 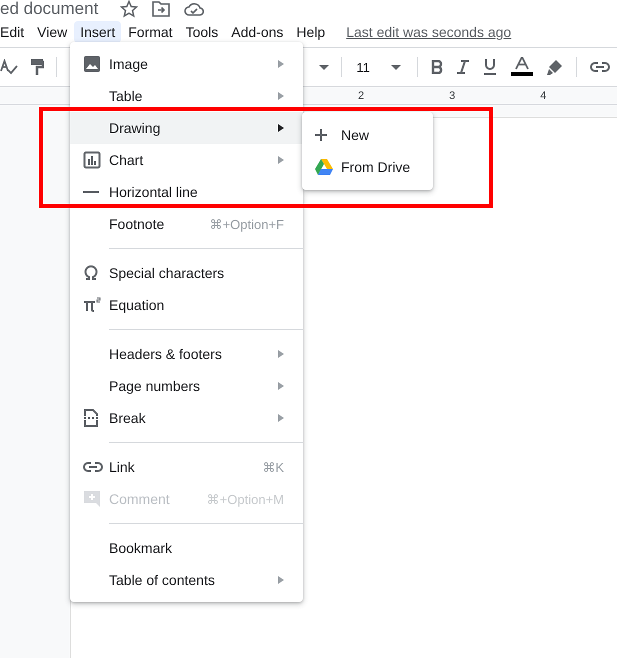 What do you see at coordinates (98, 32) in the screenshot?
I see `menu-bar-item: Insert` at bounding box center [98, 32].